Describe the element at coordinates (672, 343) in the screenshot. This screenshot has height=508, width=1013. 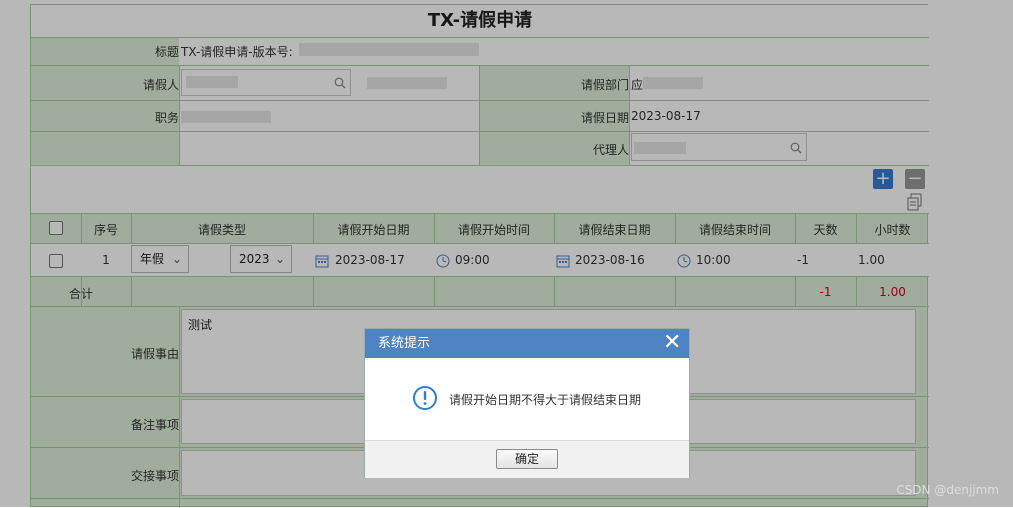
I see `close-icon: ✕` at that location.